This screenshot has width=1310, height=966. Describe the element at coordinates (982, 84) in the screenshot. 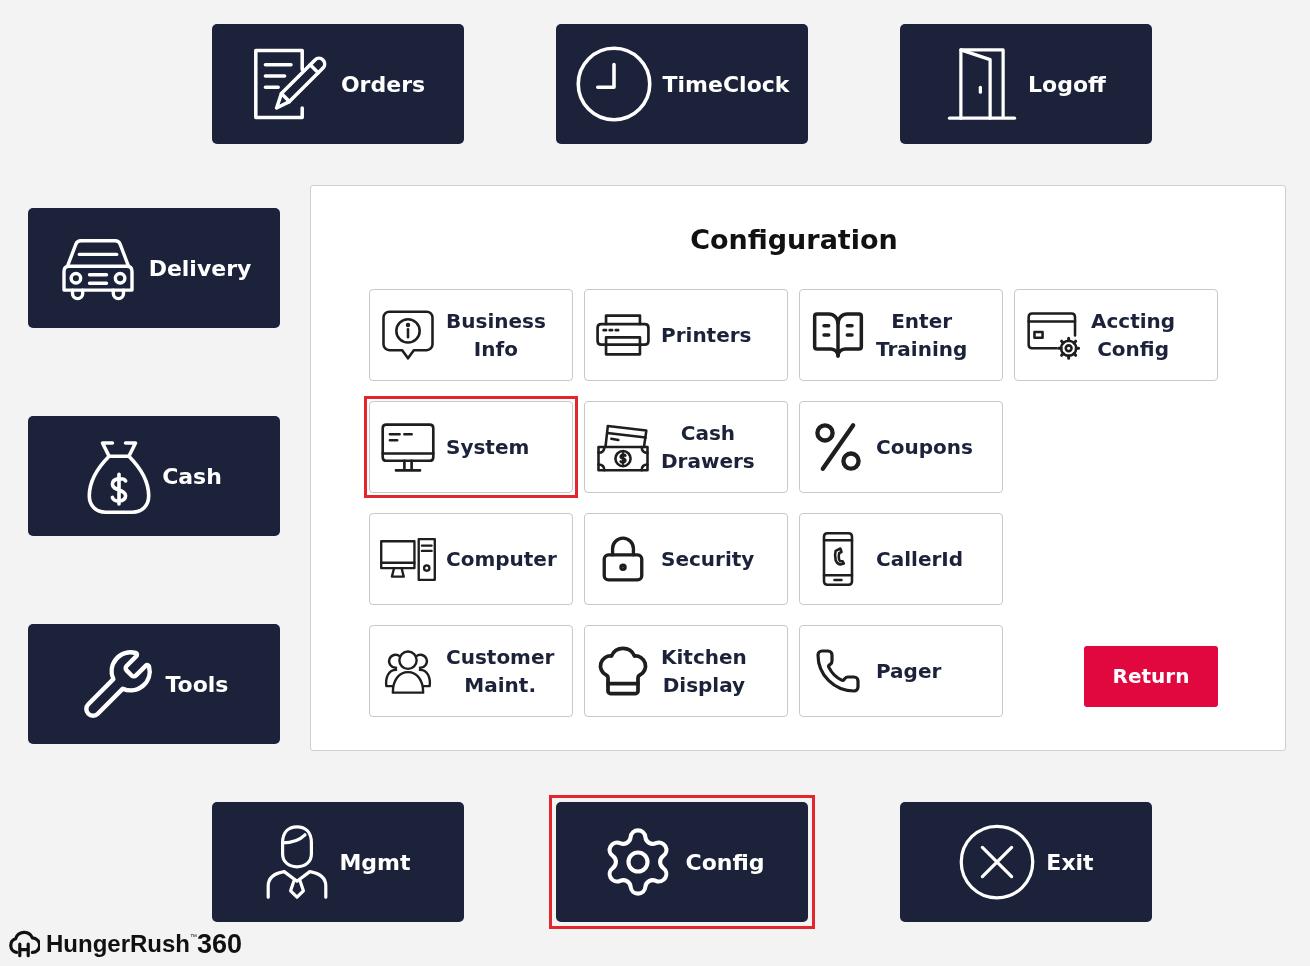

I see `door-icon` at that location.